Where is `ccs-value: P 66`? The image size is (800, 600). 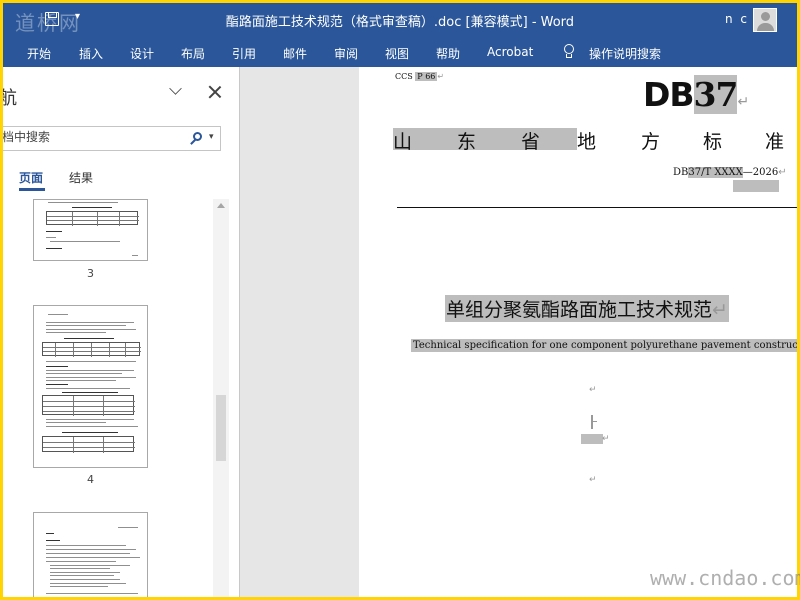
ccs-value: P 66 is located at coordinates (426, 76).